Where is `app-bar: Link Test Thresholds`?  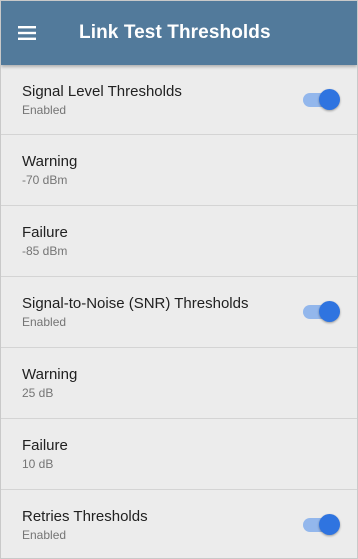
app-bar: Link Test Thresholds is located at coordinates (179, 33).